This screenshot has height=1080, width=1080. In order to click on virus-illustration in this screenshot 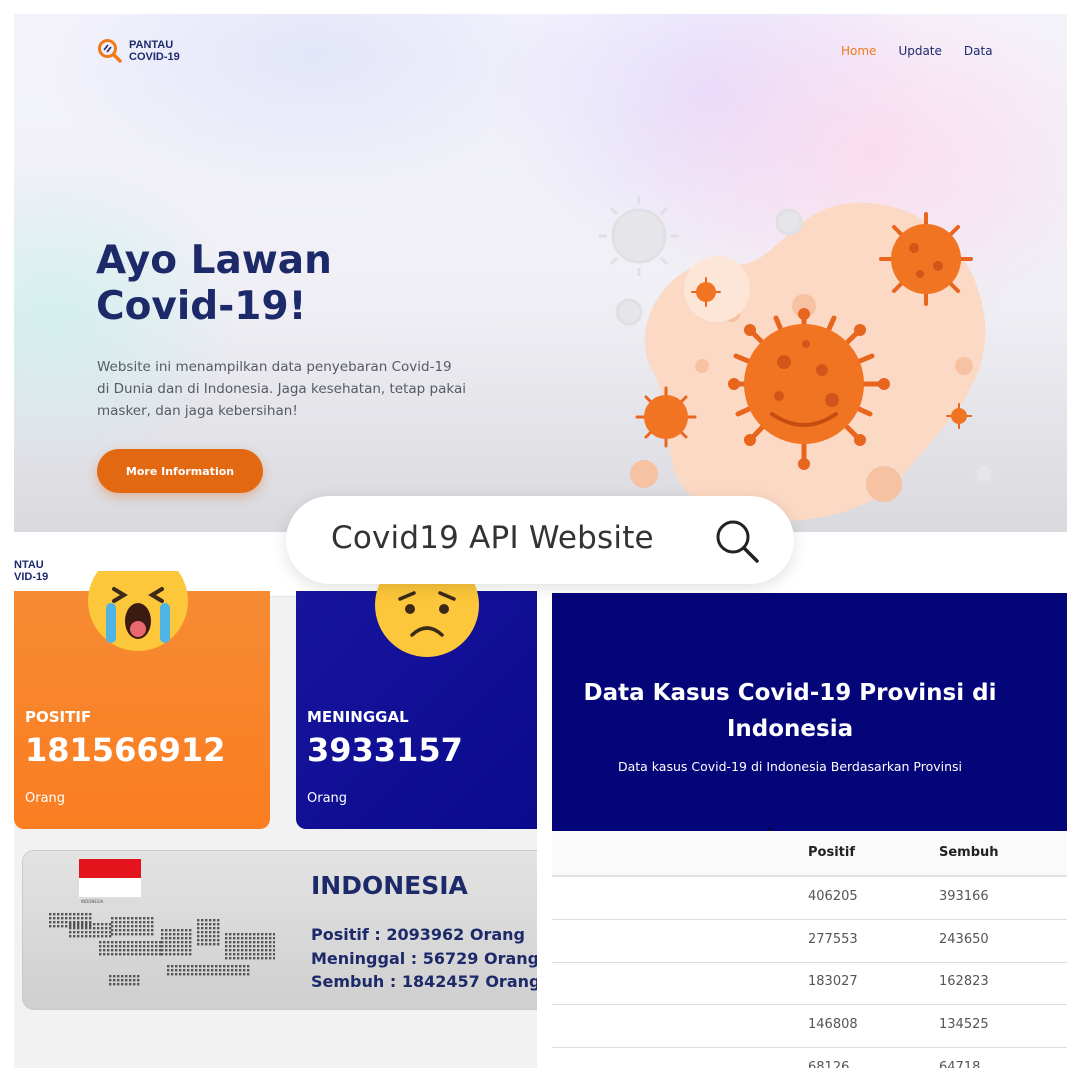, I will do `click(797, 358)`.